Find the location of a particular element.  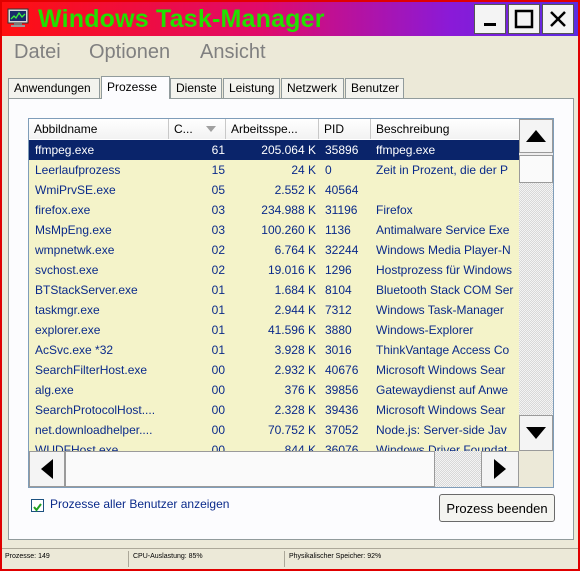

process-cpu: 05 is located at coordinates (218, 190).